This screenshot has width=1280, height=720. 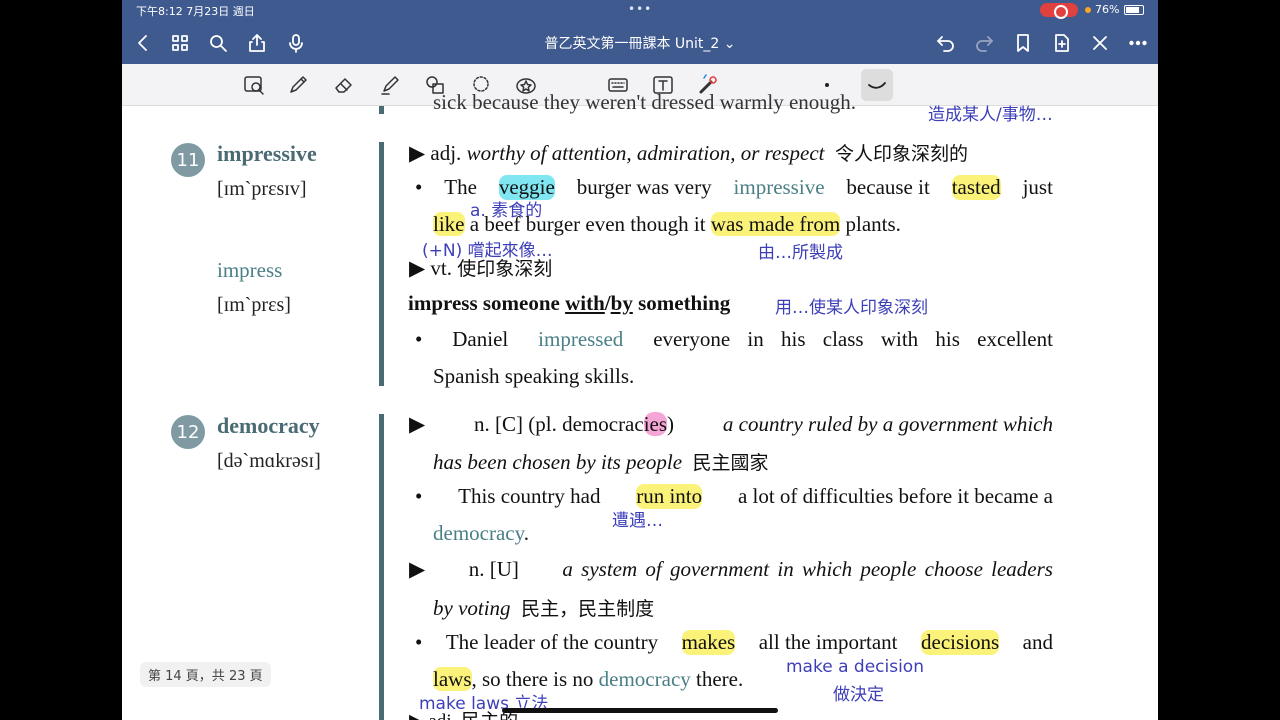 I want to click on part-of-speech: adj., so click(x=446, y=153).